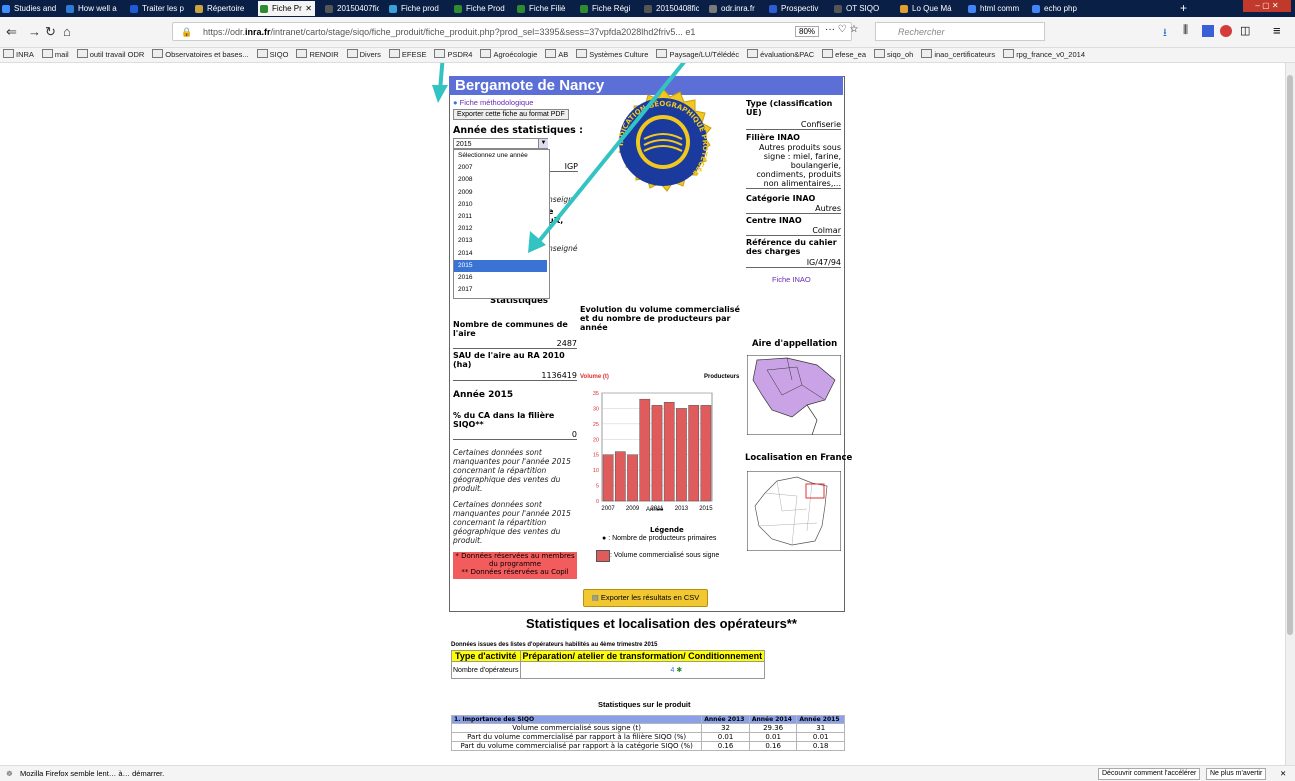 This screenshot has width=1295, height=781. I want to click on accelerate-button: Découvrir comment l'accélérer, so click(1149, 774).